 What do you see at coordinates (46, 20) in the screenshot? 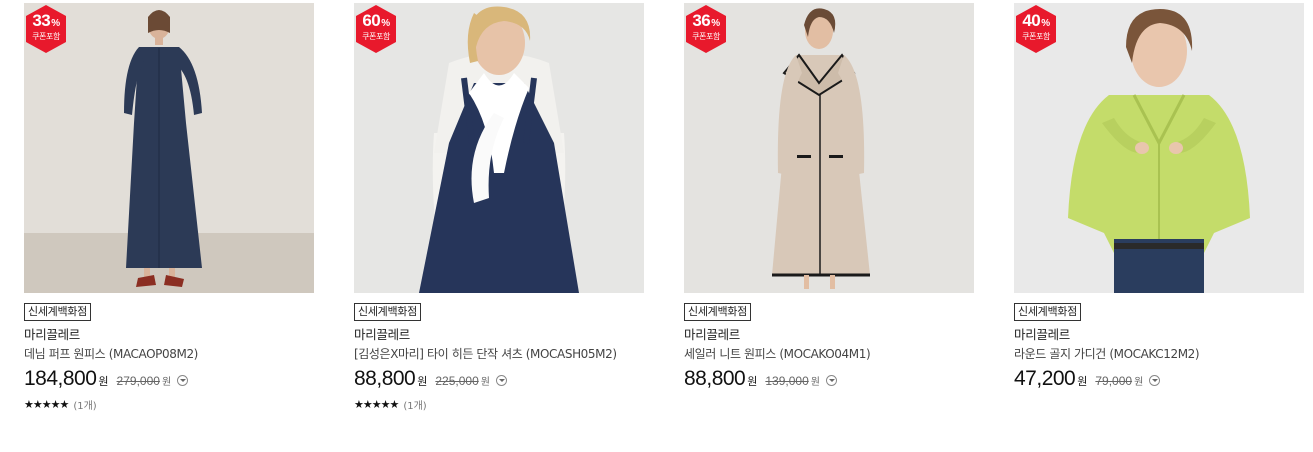
I see `discount-percent: 33%` at bounding box center [46, 20].